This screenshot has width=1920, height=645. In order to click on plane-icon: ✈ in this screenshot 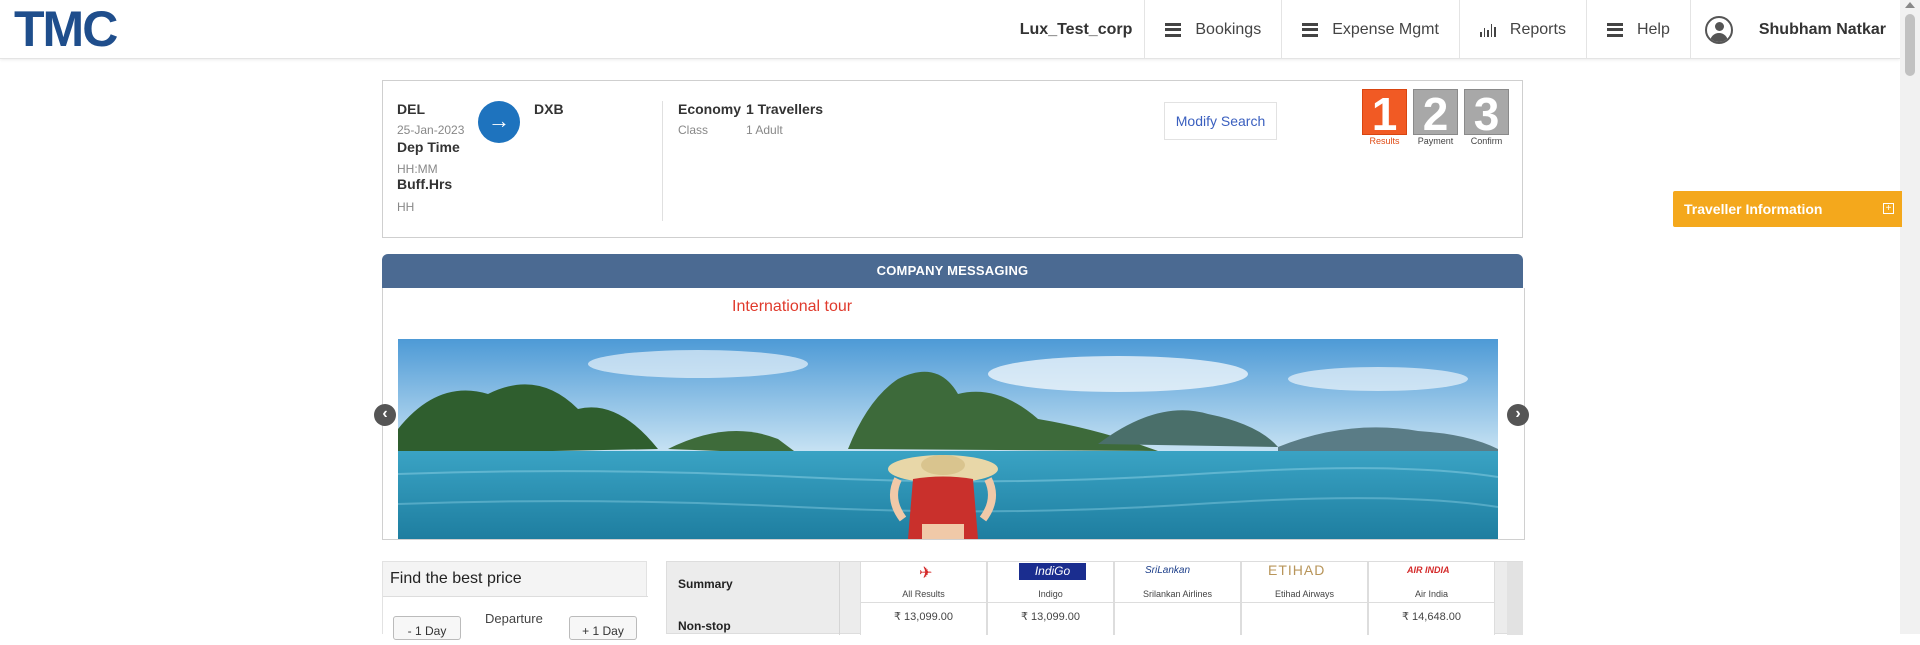, I will do `click(926, 573)`.